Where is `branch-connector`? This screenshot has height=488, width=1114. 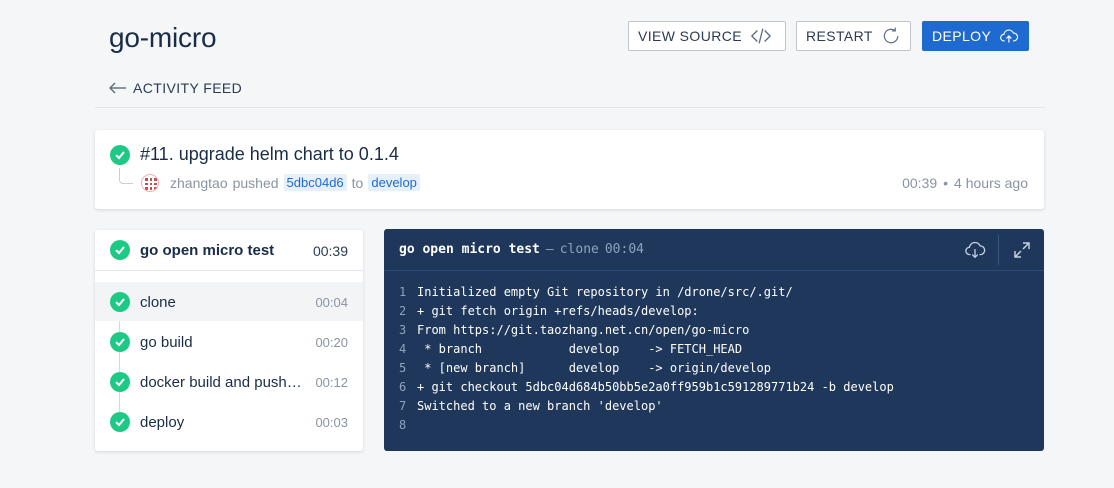
branch-connector is located at coordinates (126, 176).